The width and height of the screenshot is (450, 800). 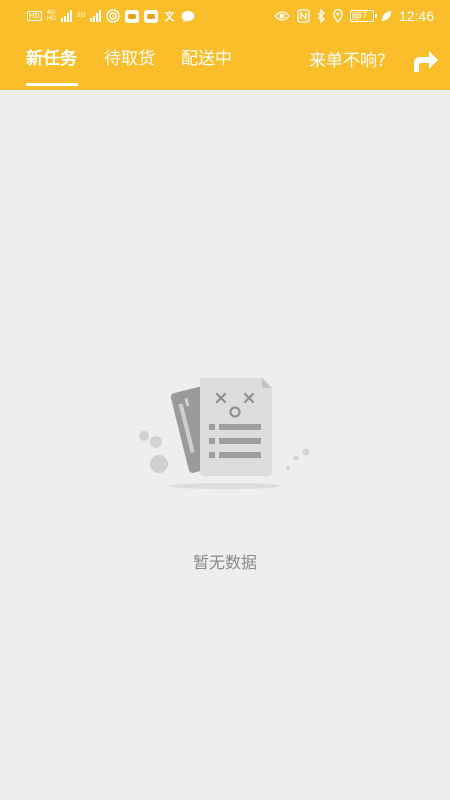 What do you see at coordinates (321, 16) in the screenshot?
I see `bluetooth-icon` at bounding box center [321, 16].